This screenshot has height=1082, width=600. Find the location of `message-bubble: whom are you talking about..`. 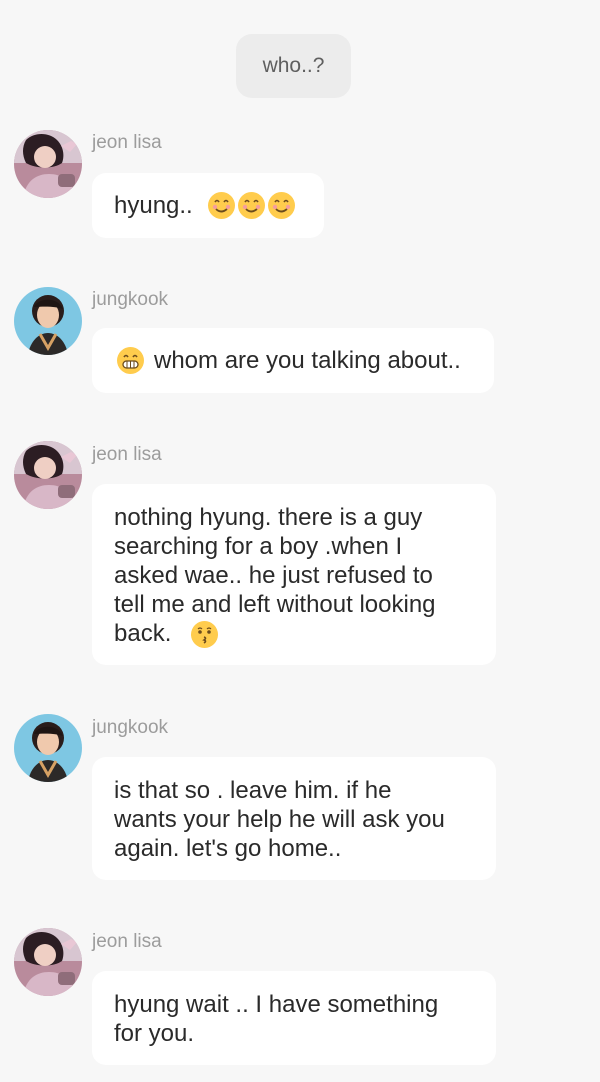

message-bubble: whom are you talking about.. is located at coordinates (293, 360).